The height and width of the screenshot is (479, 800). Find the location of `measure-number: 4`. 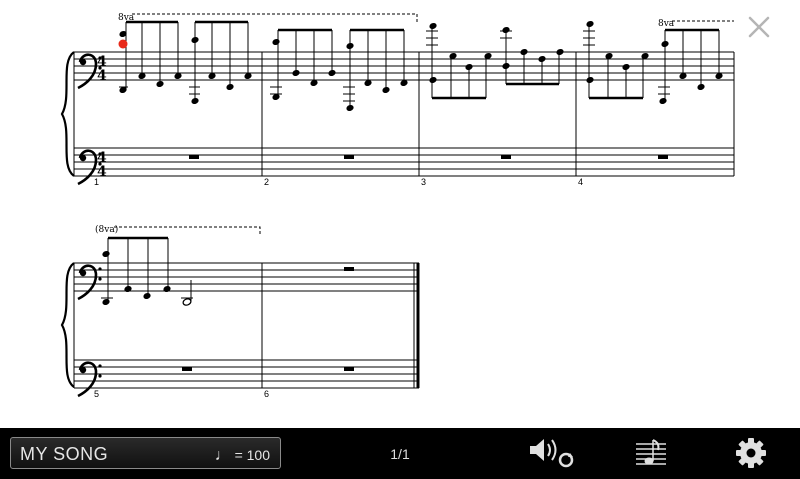

measure-number: 4 is located at coordinates (580, 182).